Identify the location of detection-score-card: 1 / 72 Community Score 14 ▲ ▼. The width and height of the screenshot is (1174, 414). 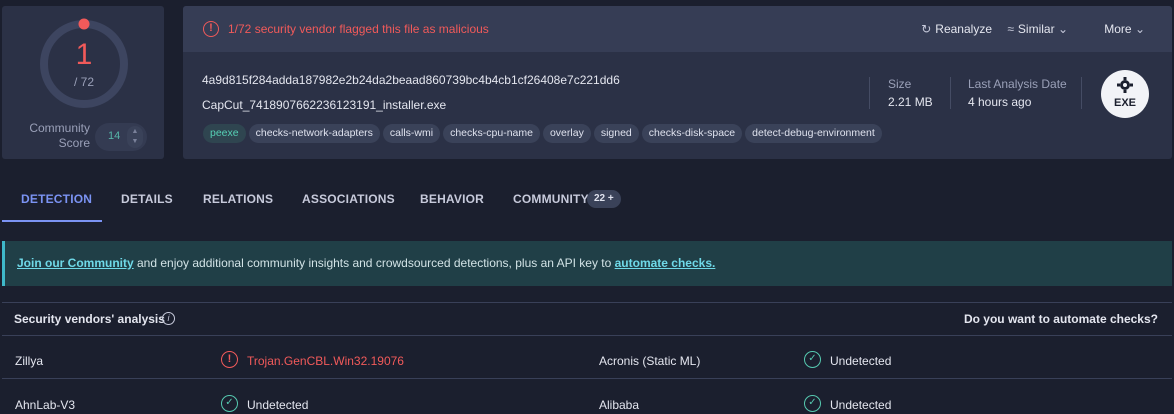
(83, 82).